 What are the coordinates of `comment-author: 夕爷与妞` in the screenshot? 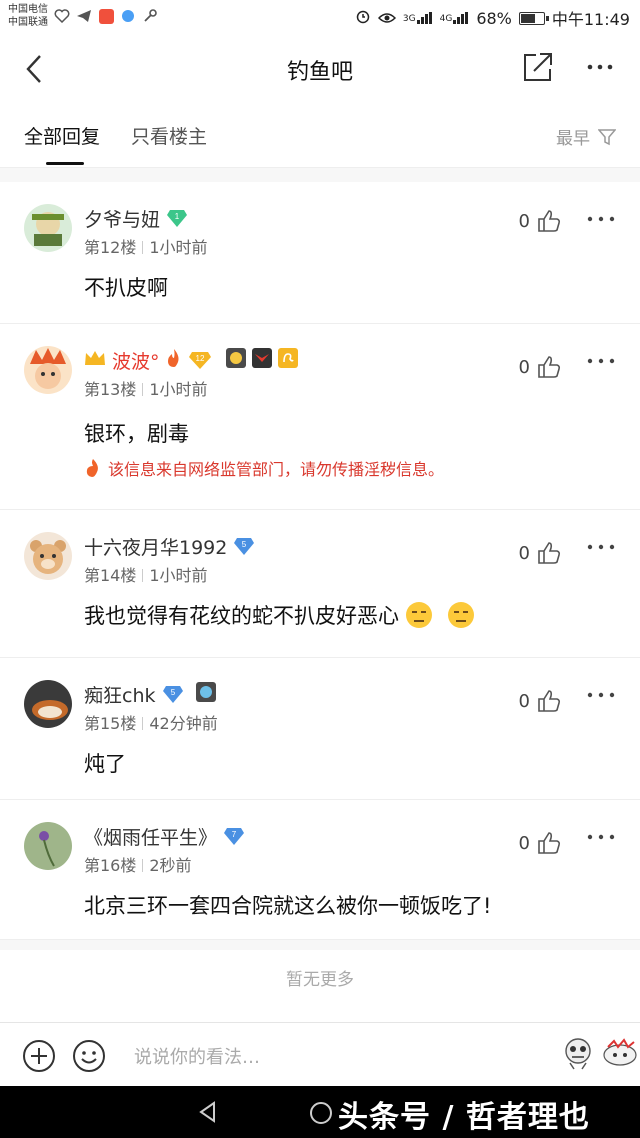 It's located at (122, 218).